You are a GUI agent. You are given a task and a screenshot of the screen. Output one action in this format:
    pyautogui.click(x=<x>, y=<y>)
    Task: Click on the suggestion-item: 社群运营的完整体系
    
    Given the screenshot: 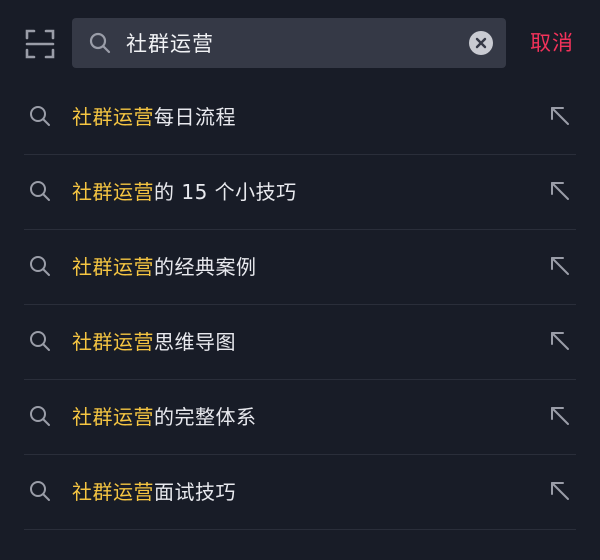 What is the action you would take?
    pyautogui.click(x=300, y=417)
    